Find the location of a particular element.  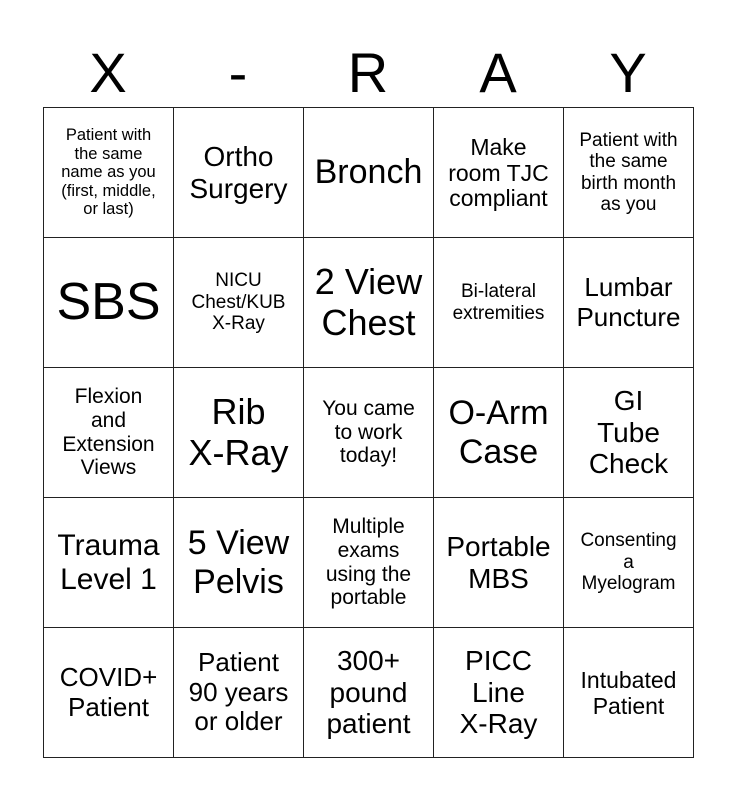

cell-label: Trauma Level 1 is located at coordinates (108, 562).